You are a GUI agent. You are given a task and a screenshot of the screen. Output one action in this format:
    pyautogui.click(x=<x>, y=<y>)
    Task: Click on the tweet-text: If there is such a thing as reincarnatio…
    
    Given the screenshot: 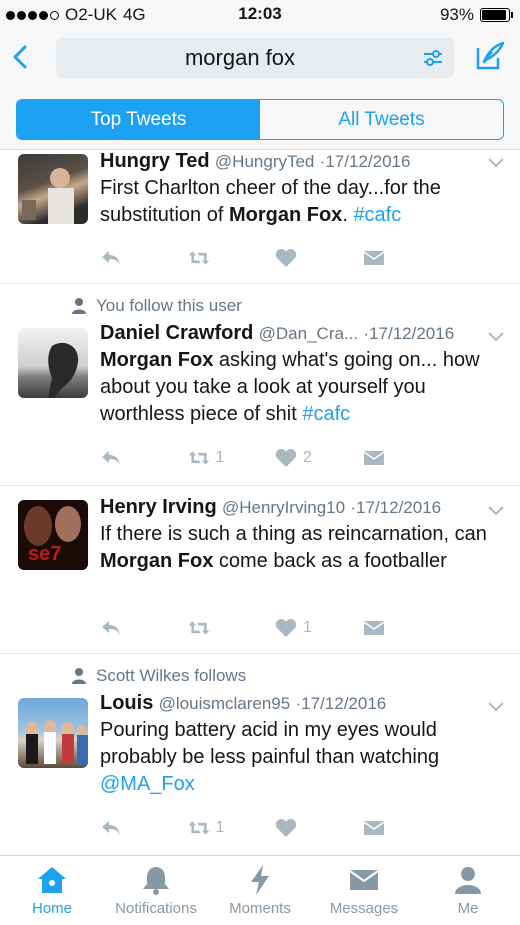 What is the action you would take?
    pyautogui.click(x=293, y=547)
    